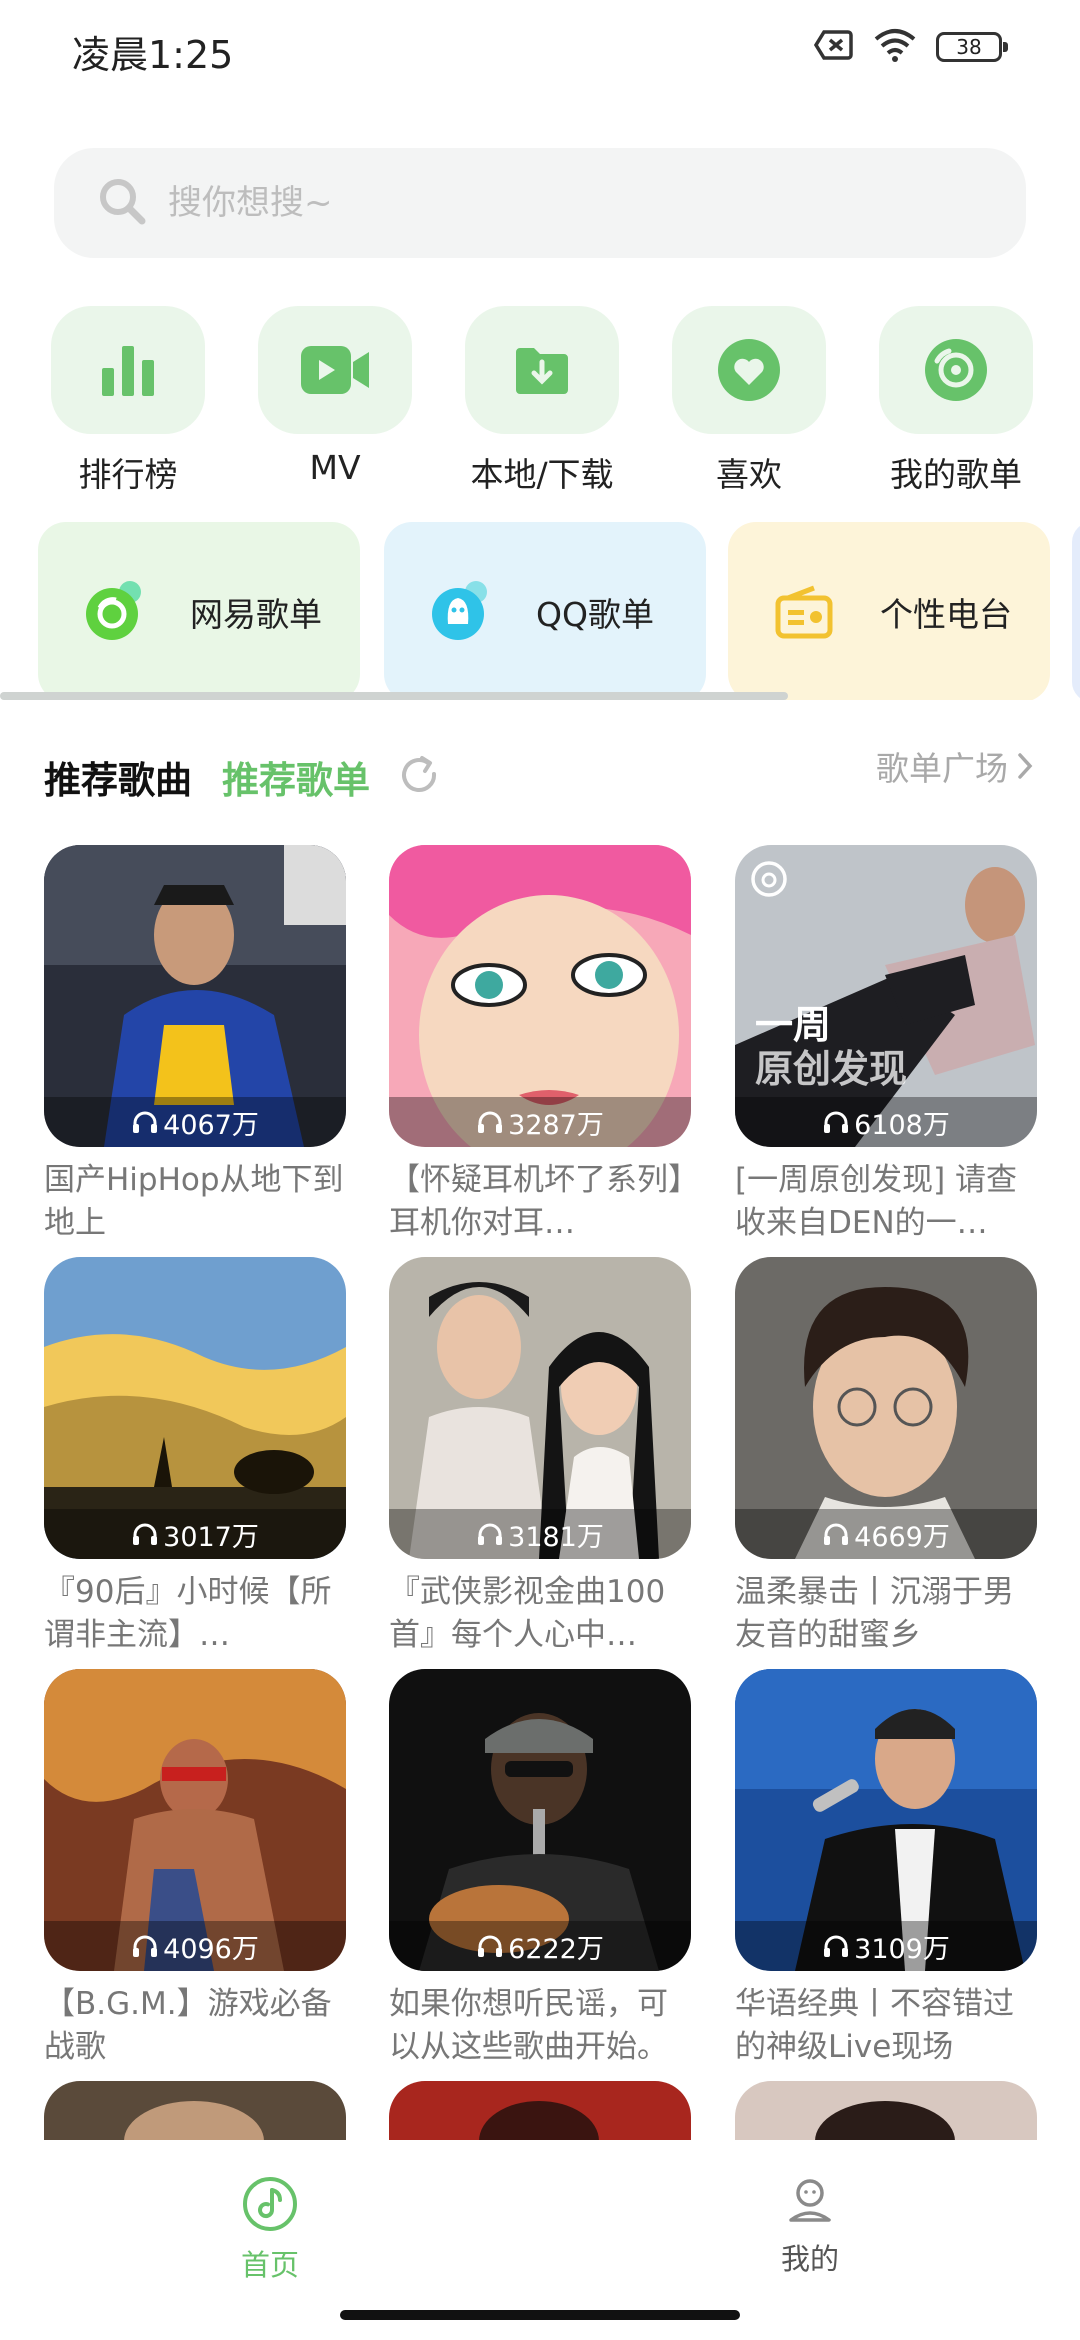 This screenshot has width=1080, height=2340. What do you see at coordinates (195, 1820) in the screenshot?
I see `playlist-cover: 4096万` at bounding box center [195, 1820].